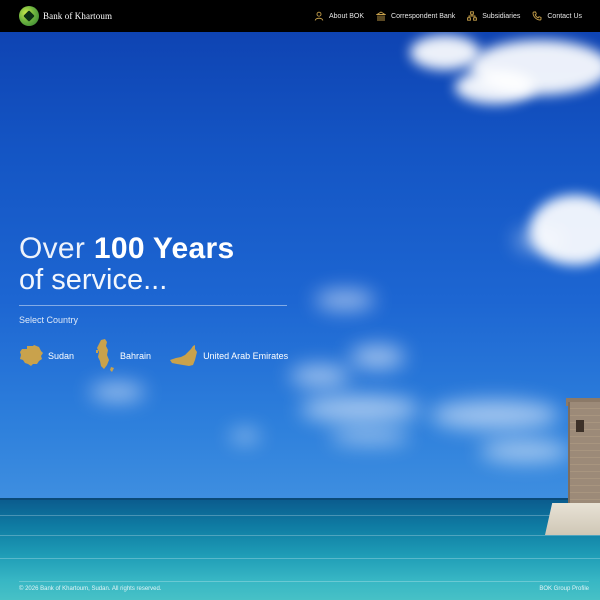 Image resolution: width=600 pixels, height=600 pixels. Describe the element at coordinates (472, 16) in the screenshot. I see `network-icon` at that location.